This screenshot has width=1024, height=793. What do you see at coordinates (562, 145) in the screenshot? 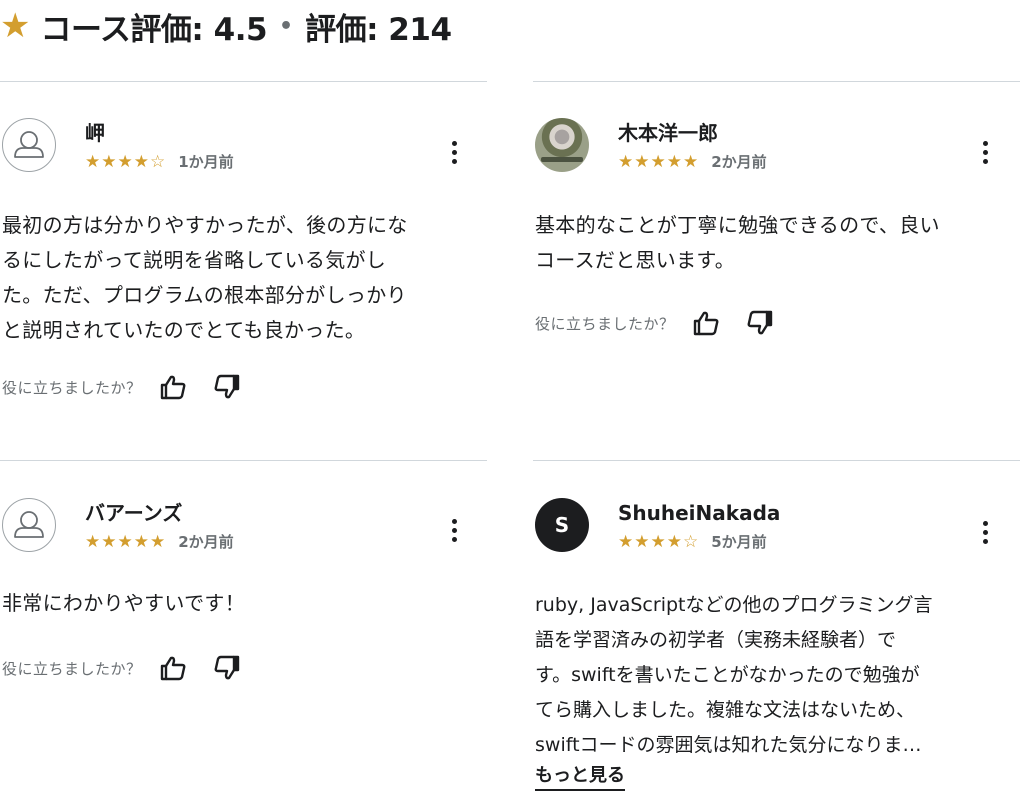
I see `user-photo-avatar` at bounding box center [562, 145].